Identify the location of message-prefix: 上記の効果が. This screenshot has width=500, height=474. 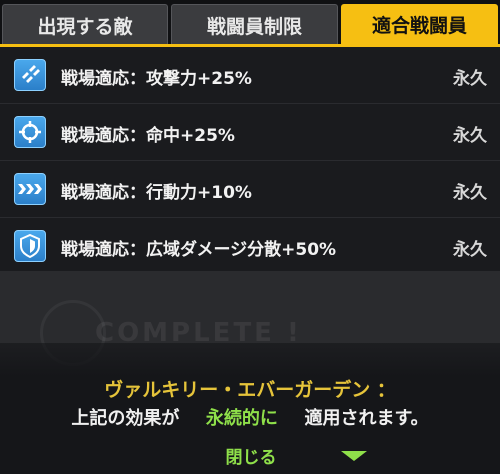
(125, 418).